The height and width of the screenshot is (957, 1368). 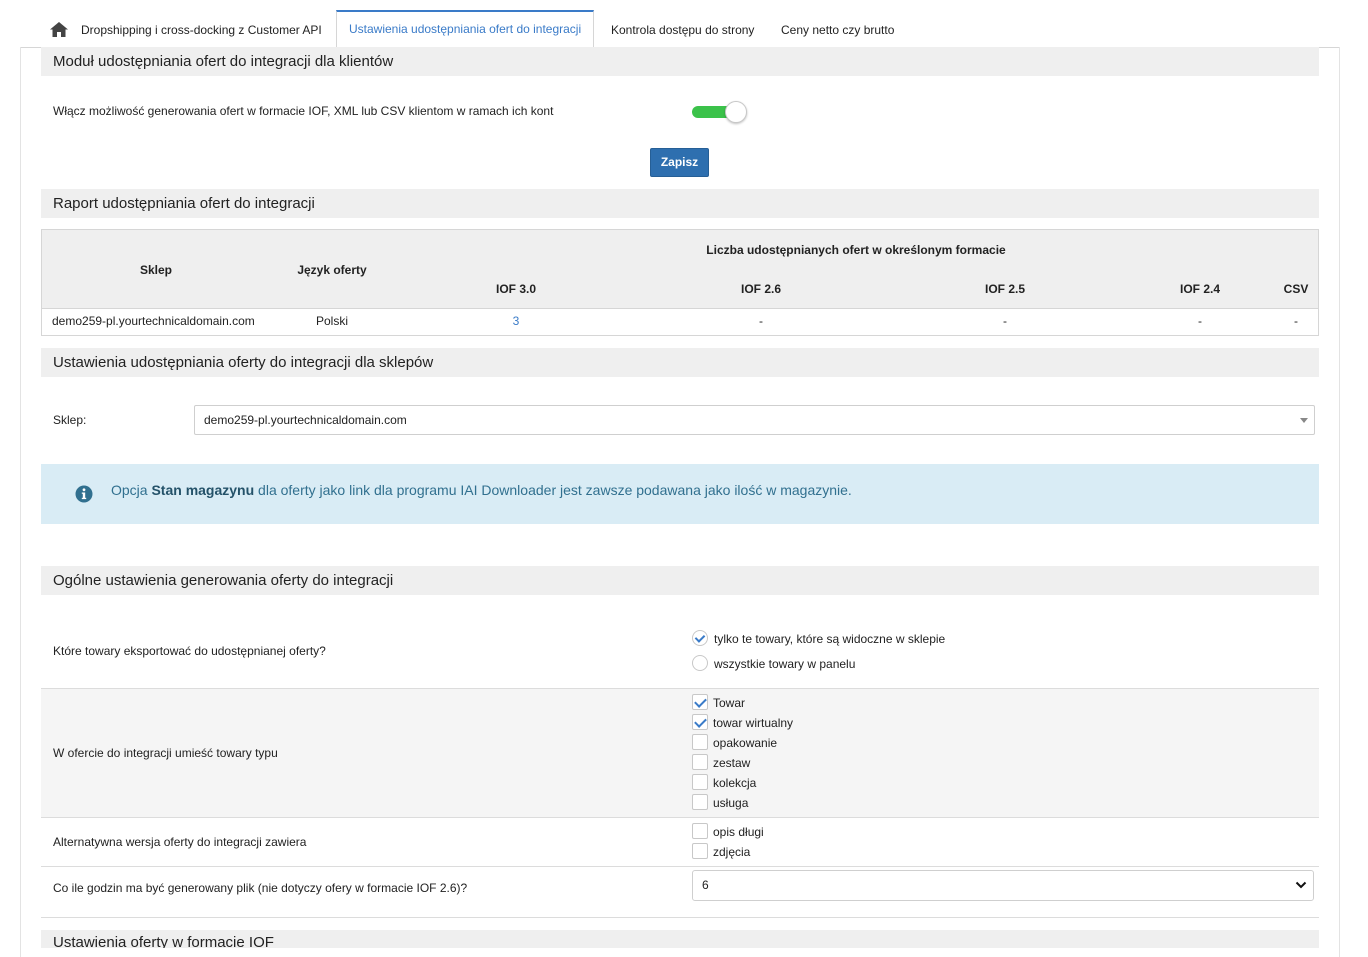 What do you see at coordinates (516, 321) in the screenshot?
I see `cell-iof30-link: 3` at bounding box center [516, 321].